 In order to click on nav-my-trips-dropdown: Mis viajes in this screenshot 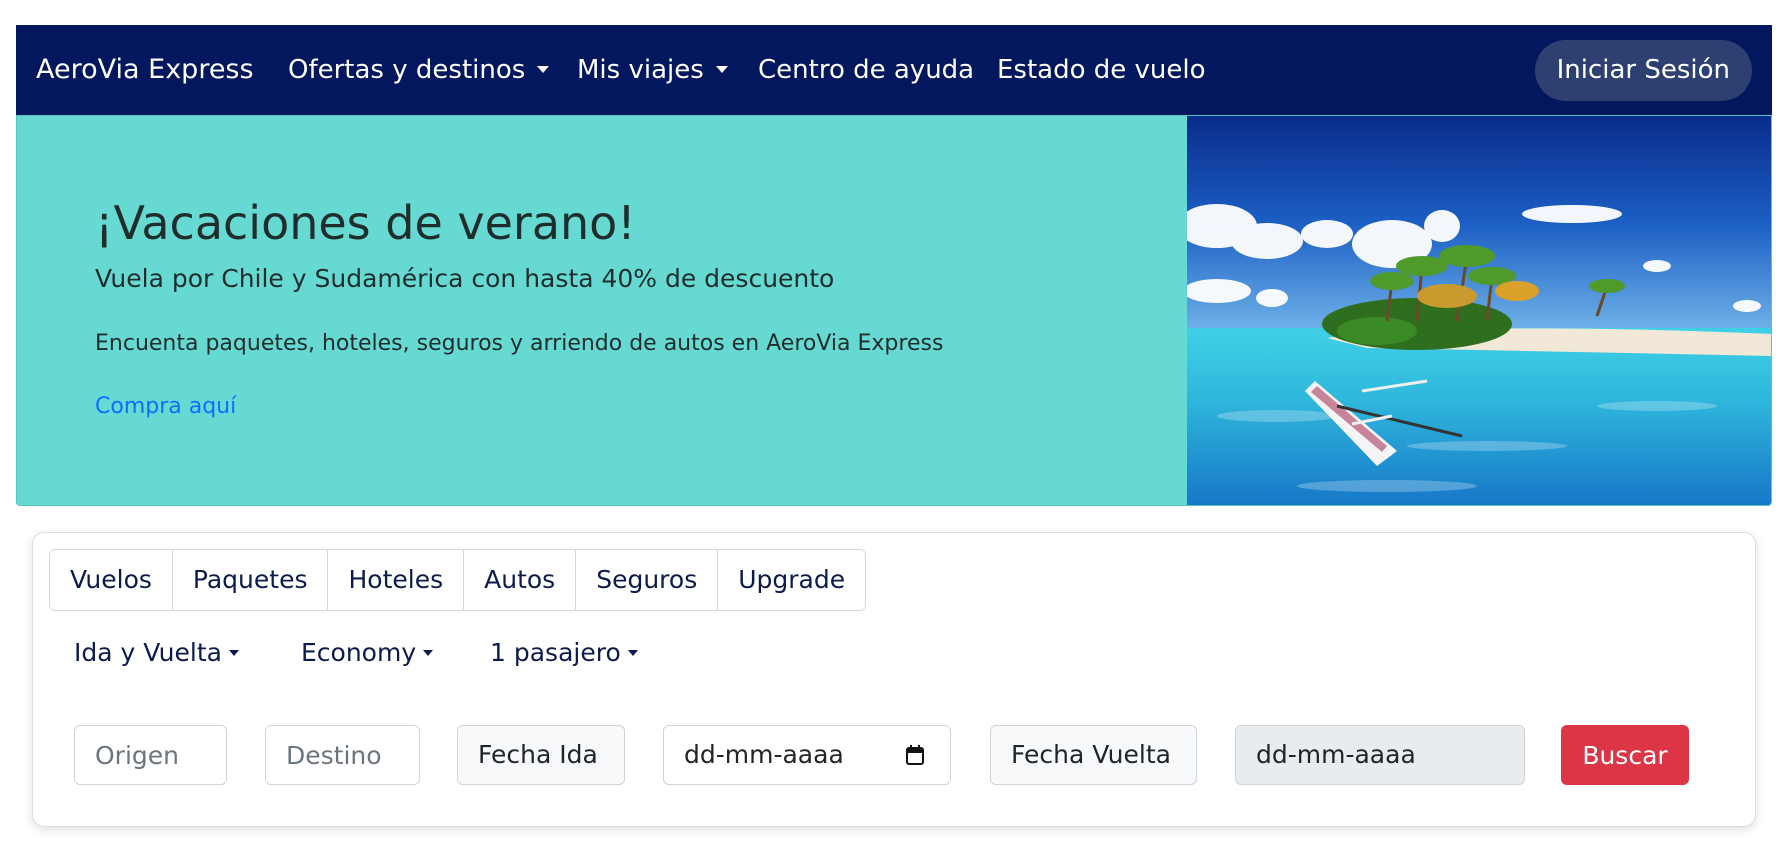, I will do `click(652, 70)`.